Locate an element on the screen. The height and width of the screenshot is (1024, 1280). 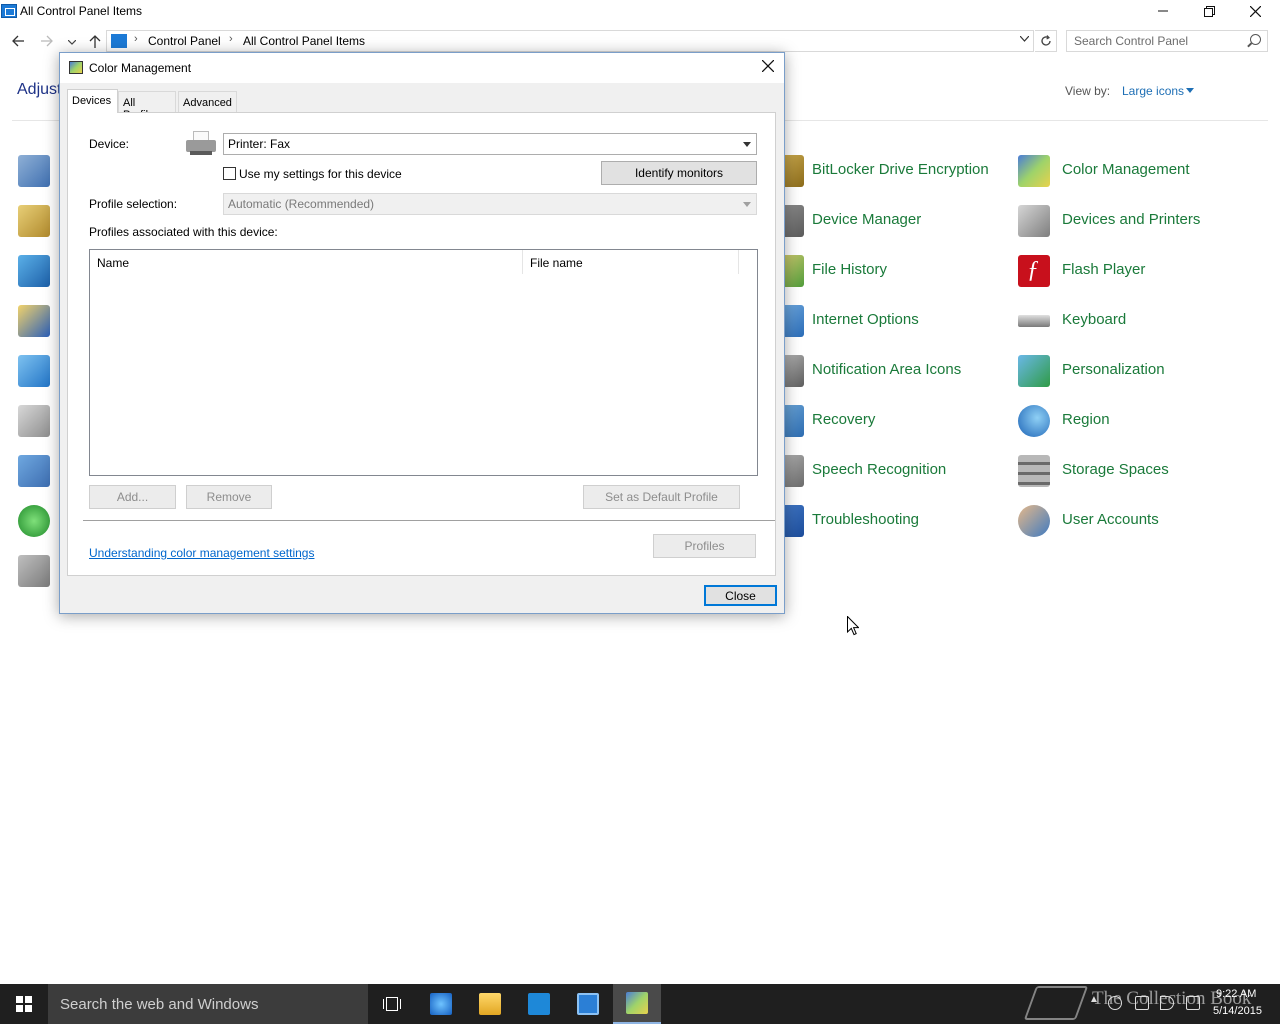
storage-spaces-icon is located at coordinates (1034, 471).